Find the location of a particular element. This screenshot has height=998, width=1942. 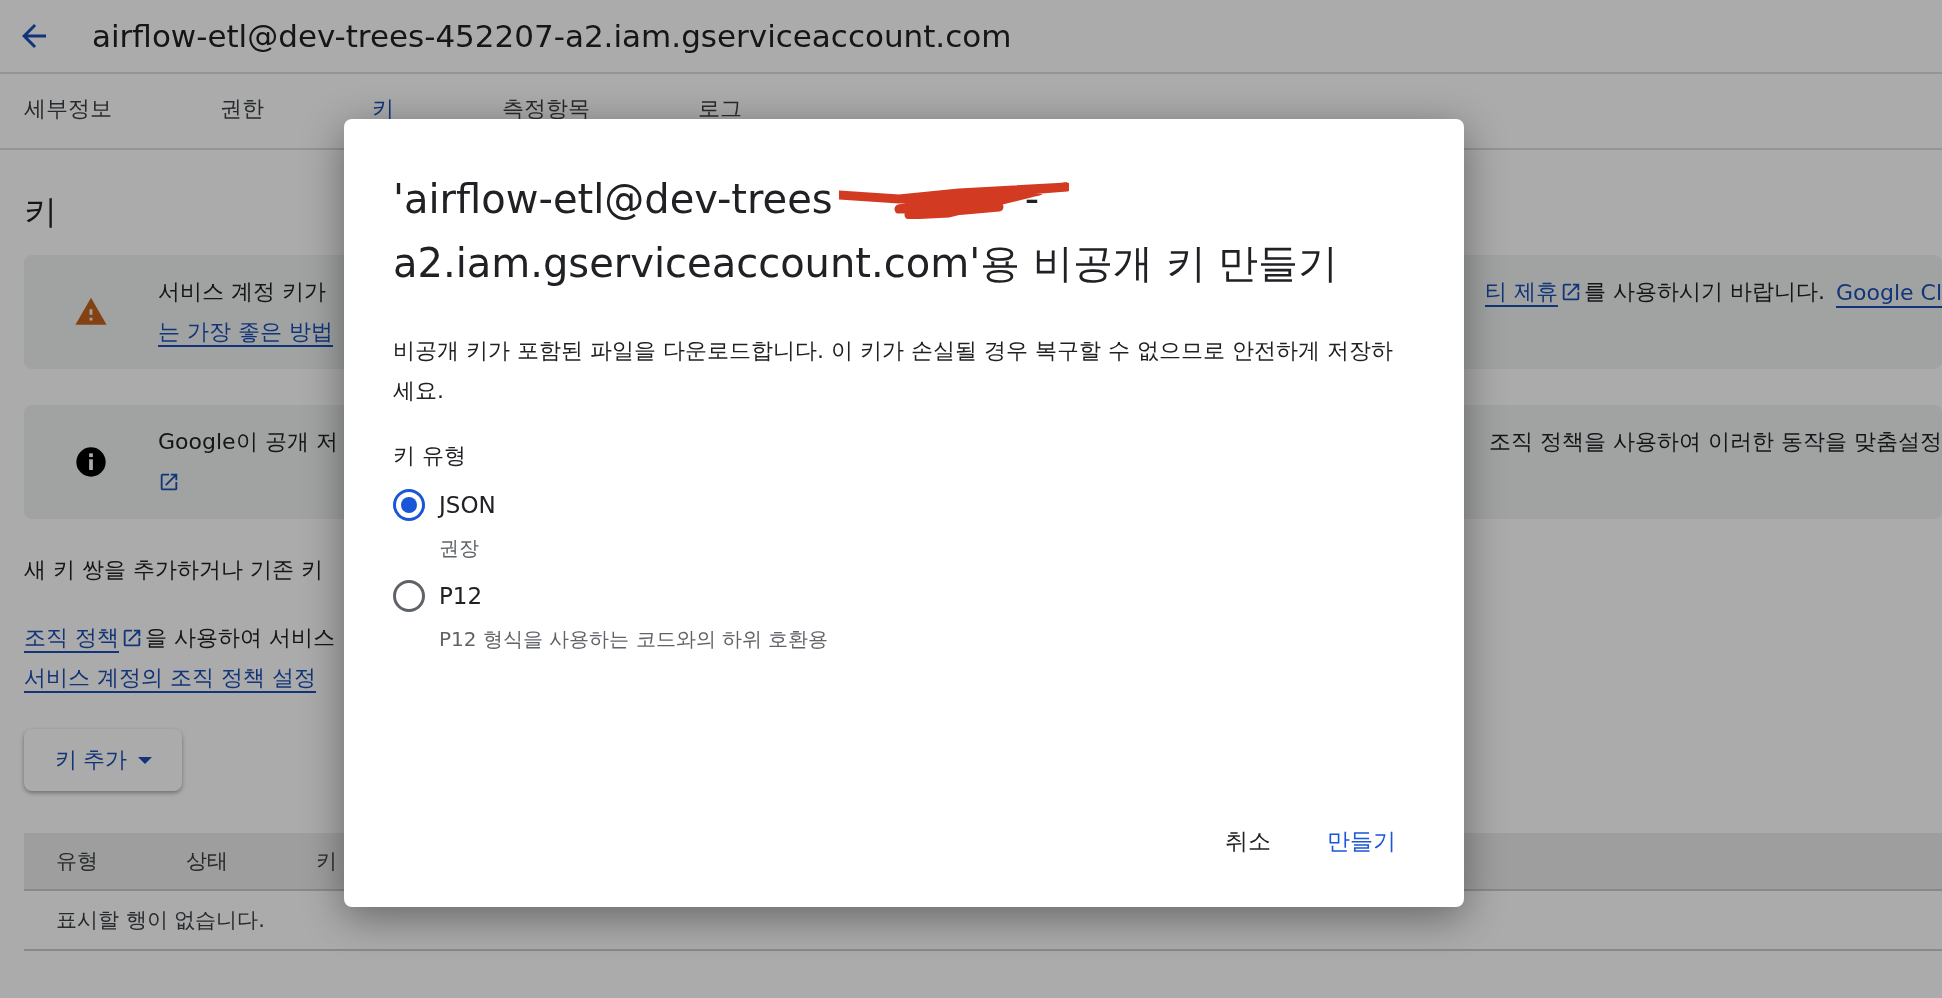

empty-table-message: 표시할 행이 없습니다. is located at coordinates (161, 920).